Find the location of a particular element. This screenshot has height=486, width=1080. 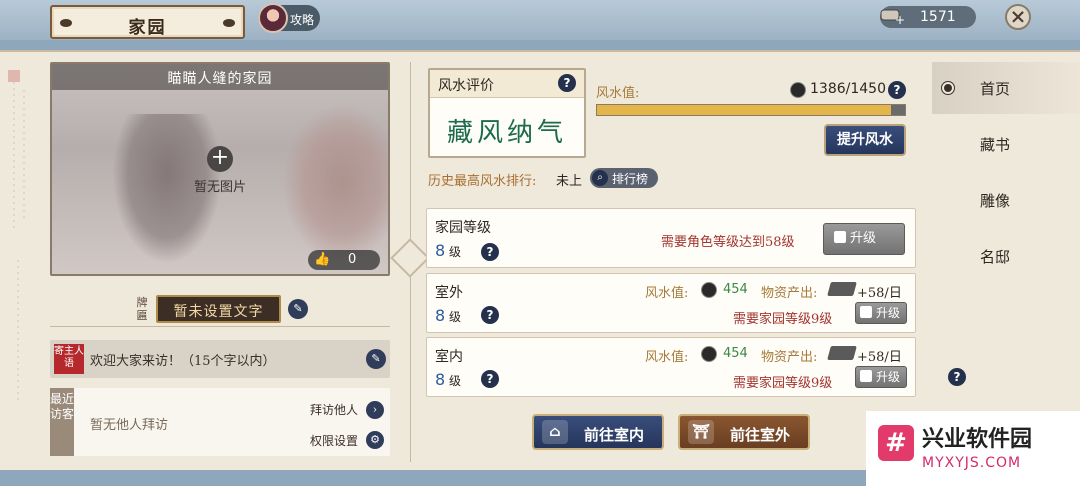

tab-statues: 雕像 is located at coordinates (1006, 200).